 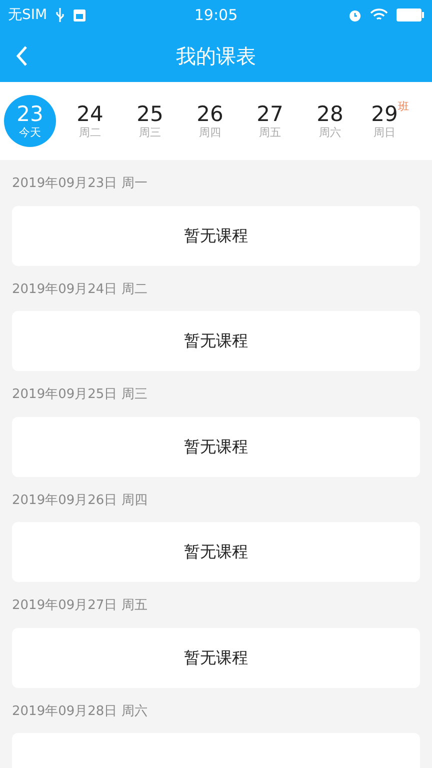 I want to click on day-tab: 25 周三, so click(x=150, y=121).